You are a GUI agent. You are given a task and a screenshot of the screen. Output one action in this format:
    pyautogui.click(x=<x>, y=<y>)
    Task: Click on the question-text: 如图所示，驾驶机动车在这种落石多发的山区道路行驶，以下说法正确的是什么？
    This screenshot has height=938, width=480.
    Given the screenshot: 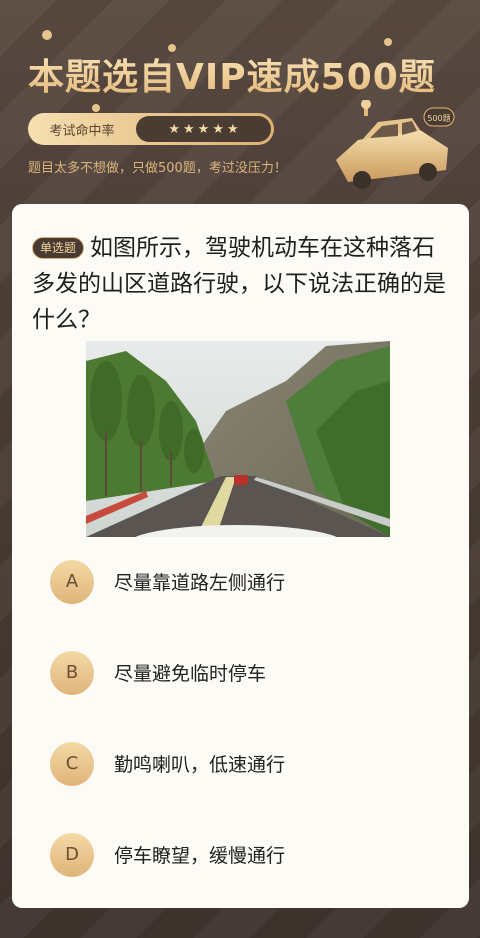 What is the action you would take?
    pyautogui.click(x=239, y=284)
    